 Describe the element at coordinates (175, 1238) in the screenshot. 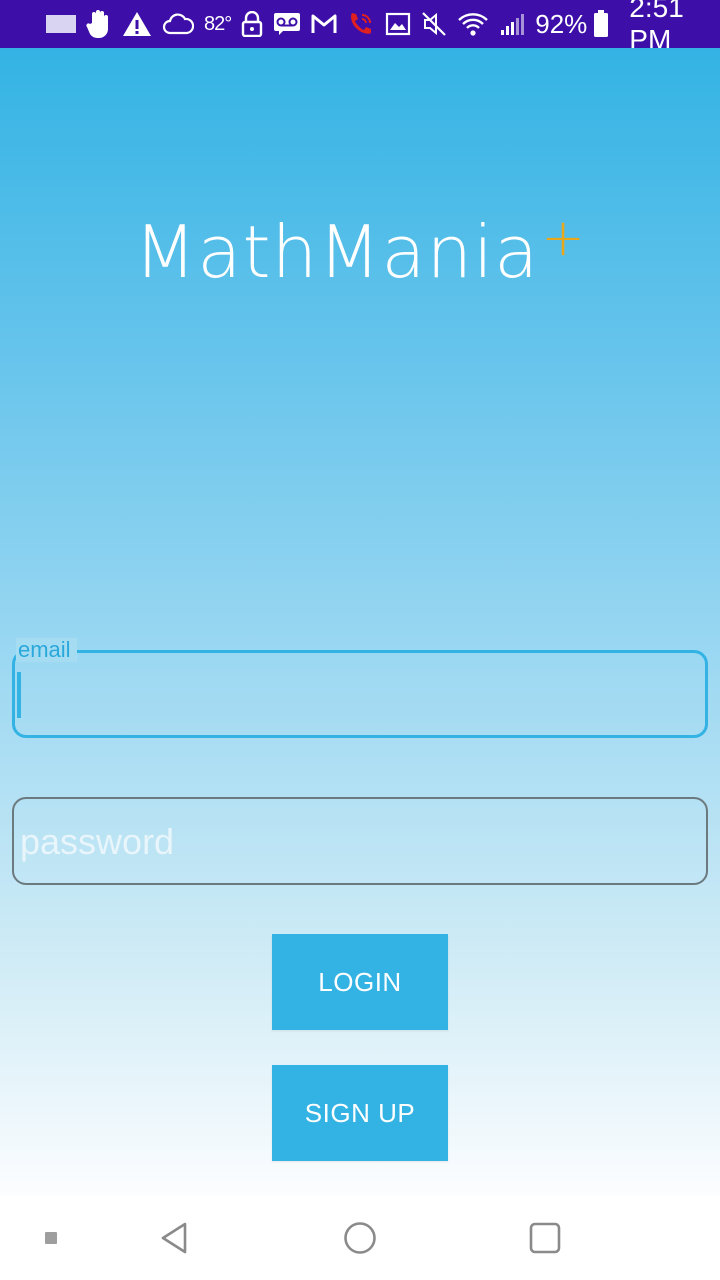

I see `back-icon` at that location.